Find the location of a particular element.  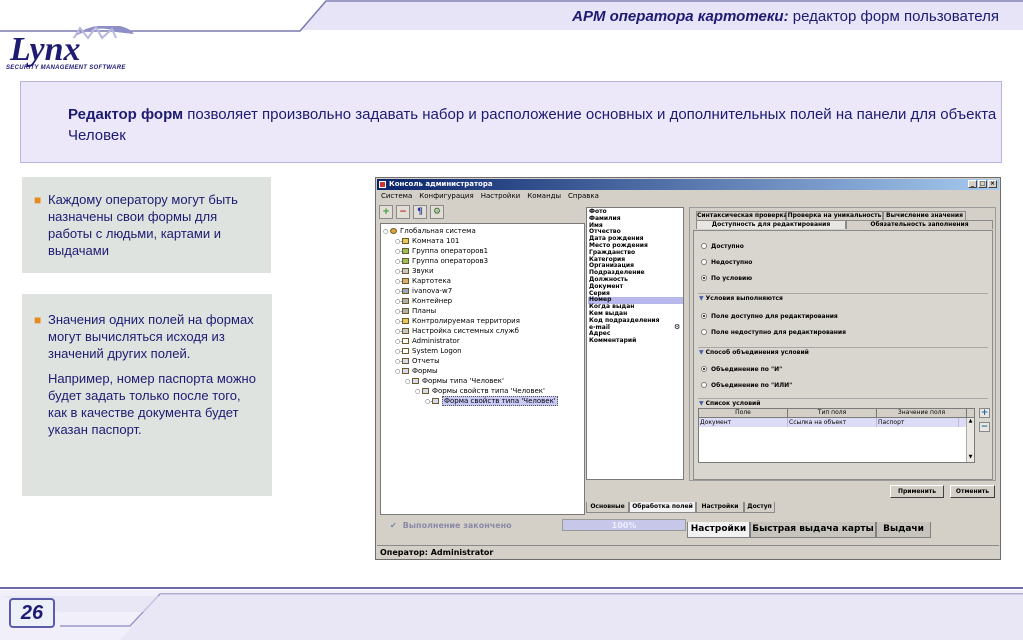

column-header-field-value: Значение поля is located at coordinates (922, 413).